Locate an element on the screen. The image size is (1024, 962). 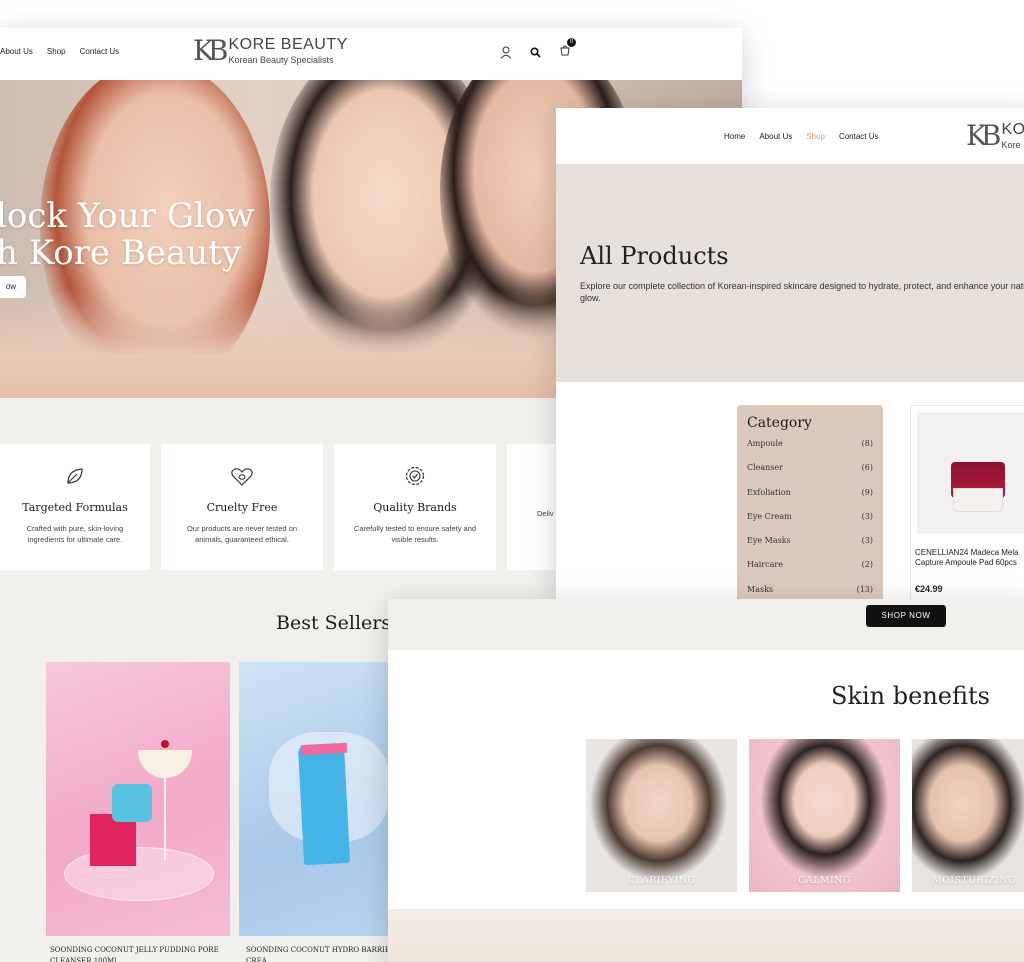
cherry is located at coordinates (165, 744).